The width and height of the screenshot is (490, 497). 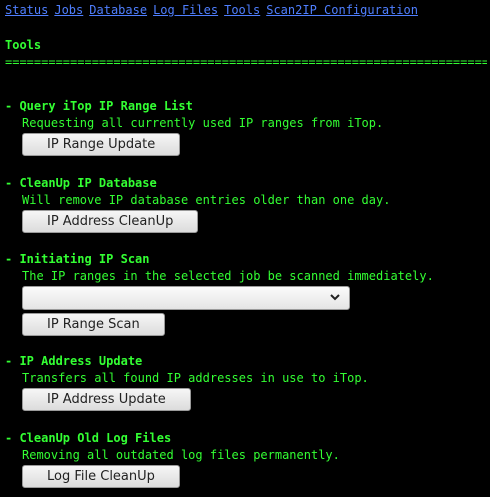 I want to click on chevron-down-icon, so click(x=335, y=297).